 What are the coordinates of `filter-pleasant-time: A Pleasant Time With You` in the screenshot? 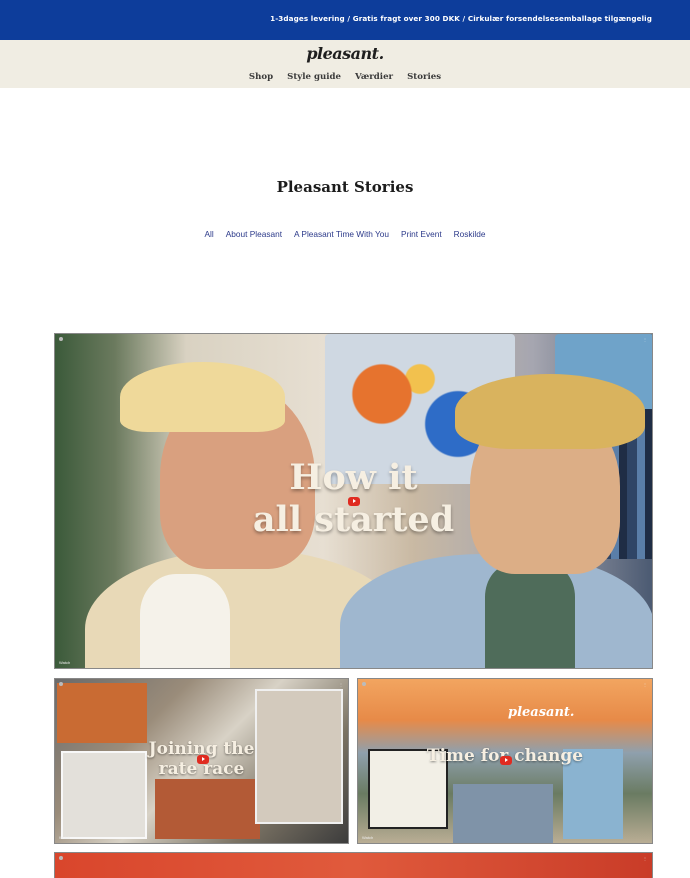 It's located at (341, 234).